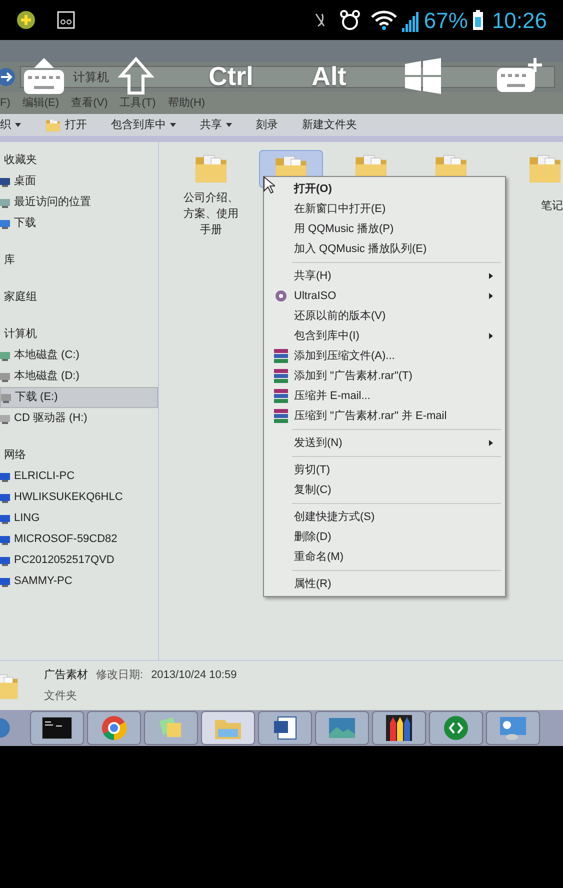  What do you see at coordinates (267, 125) in the screenshot?
I see `toolbar-button: 刻录` at bounding box center [267, 125].